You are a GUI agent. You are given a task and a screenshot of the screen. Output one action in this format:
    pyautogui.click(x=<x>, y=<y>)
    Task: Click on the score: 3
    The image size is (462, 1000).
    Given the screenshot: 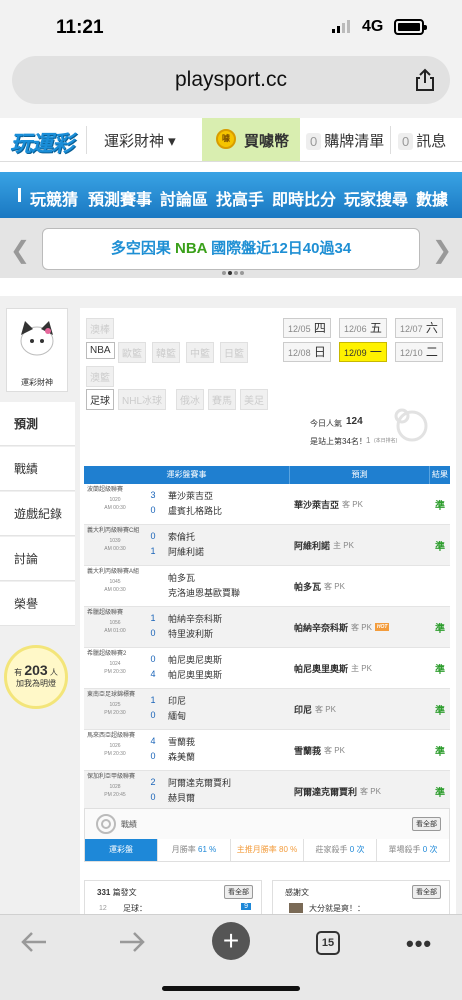 What is the action you would take?
    pyautogui.click(x=153, y=495)
    